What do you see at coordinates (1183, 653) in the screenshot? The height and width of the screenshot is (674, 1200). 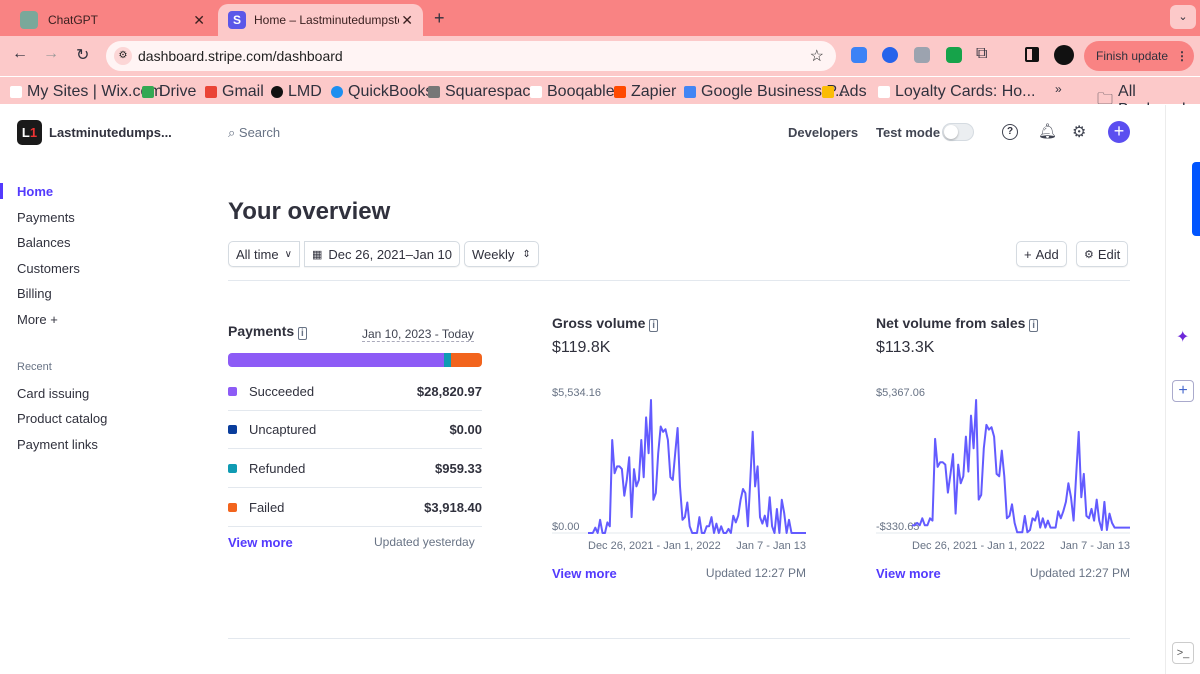 I see `terminal-icon: >_` at bounding box center [1183, 653].